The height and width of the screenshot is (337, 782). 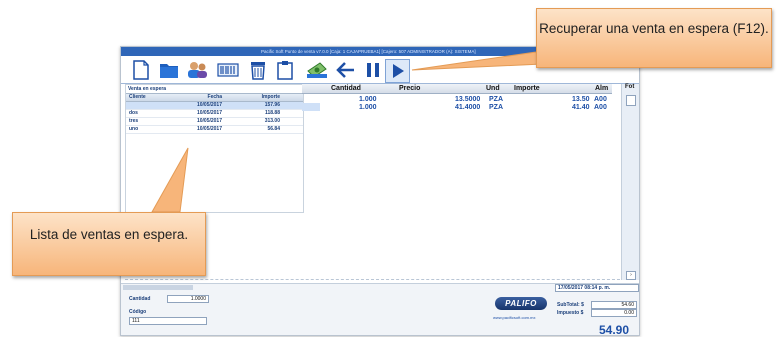 I want to click on cliente-cell: tres, so click(x=134, y=121).